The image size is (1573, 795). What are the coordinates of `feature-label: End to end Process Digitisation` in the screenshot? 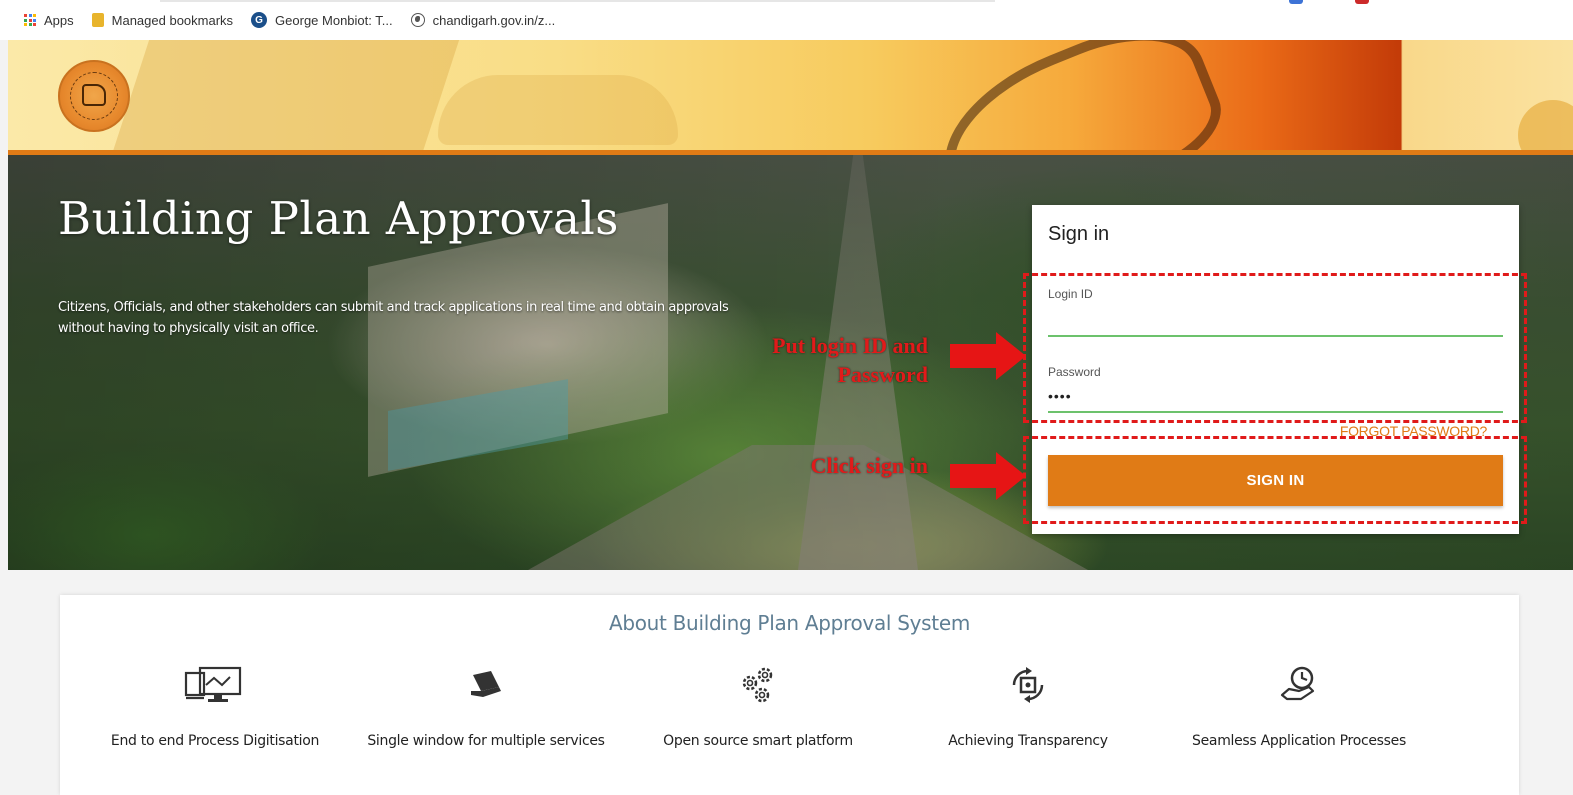 It's located at (215, 741).